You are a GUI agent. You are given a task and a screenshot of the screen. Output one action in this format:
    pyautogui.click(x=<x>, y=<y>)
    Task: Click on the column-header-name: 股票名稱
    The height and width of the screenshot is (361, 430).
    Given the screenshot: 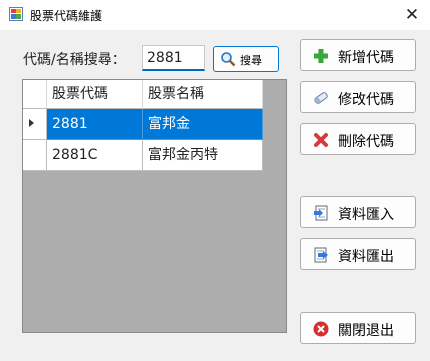 What is the action you would take?
    pyautogui.click(x=203, y=94)
    